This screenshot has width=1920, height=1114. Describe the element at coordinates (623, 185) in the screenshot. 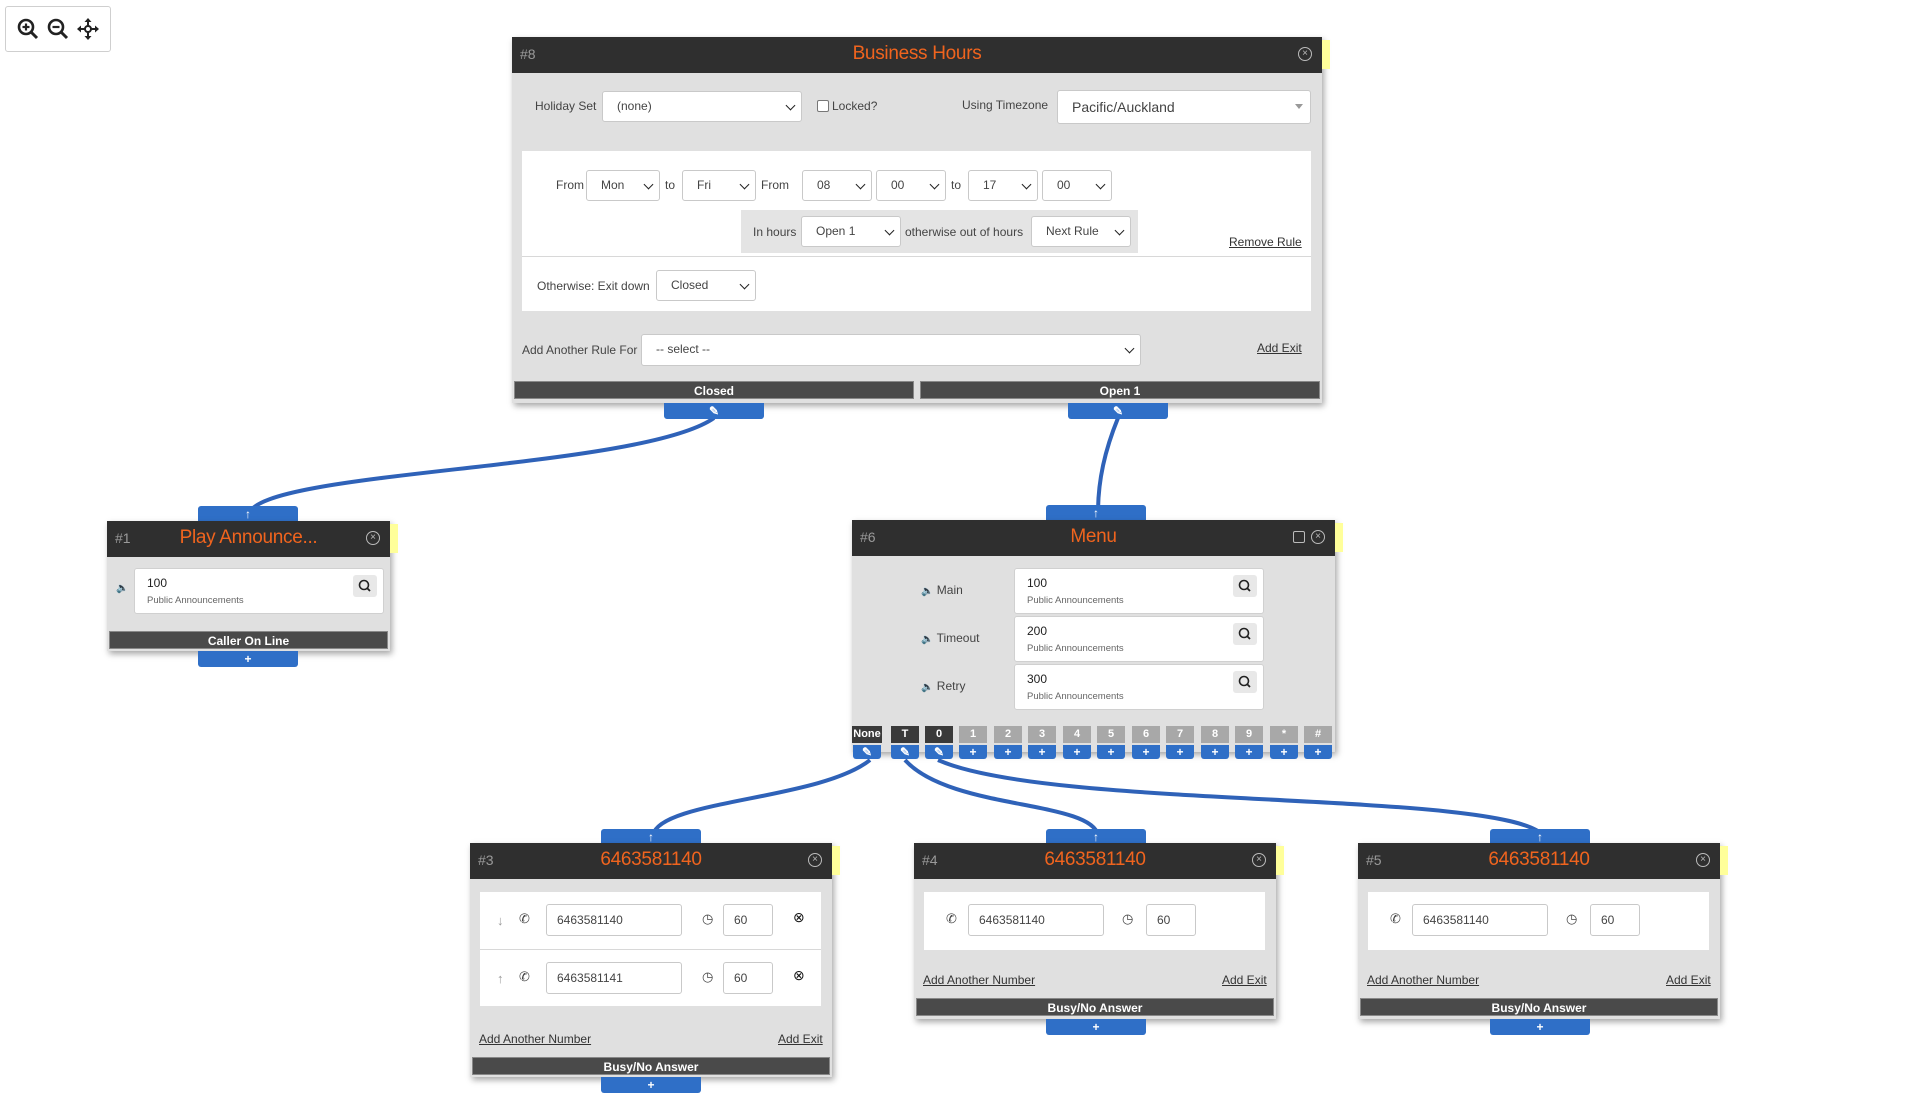

I see `day-from-select: Mon` at that location.